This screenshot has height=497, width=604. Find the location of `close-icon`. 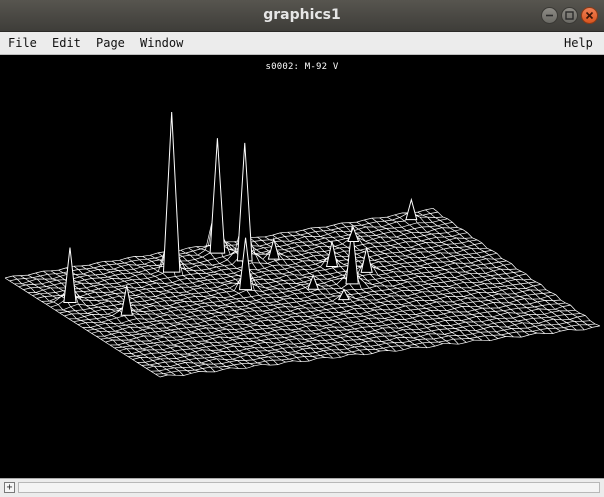

close-icon is located at coordinates (589, 15).